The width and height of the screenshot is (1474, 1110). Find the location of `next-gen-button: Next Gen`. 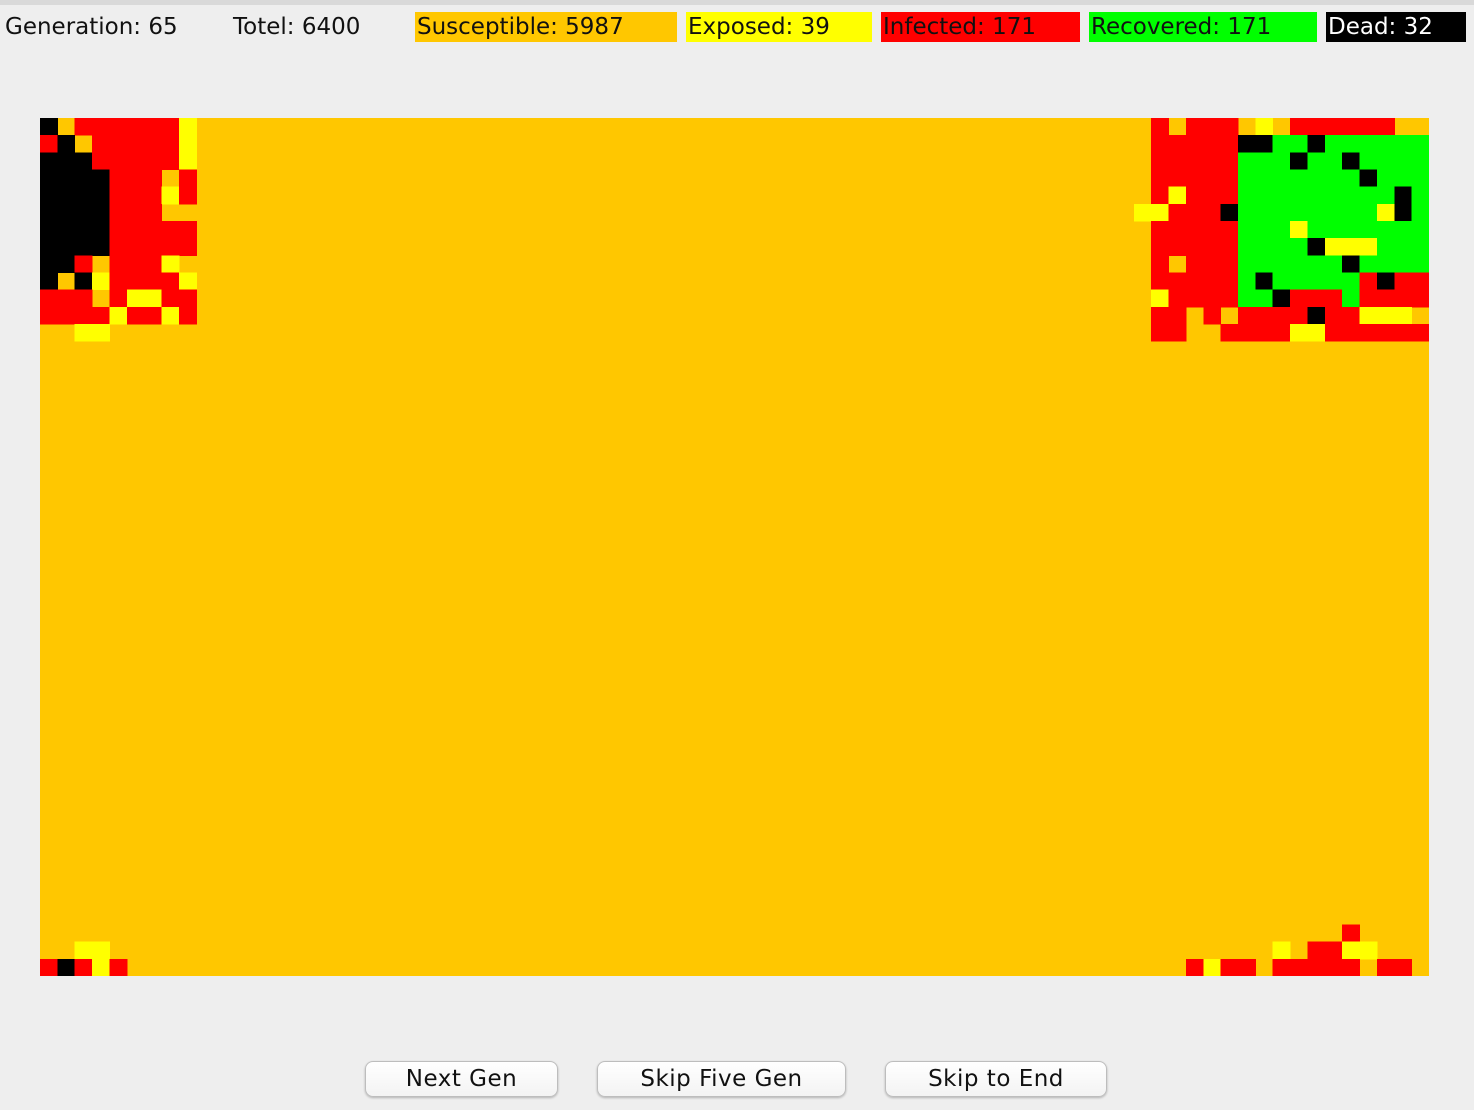

next-gen-button: Next Gen is located at coordinates (461, 1079).